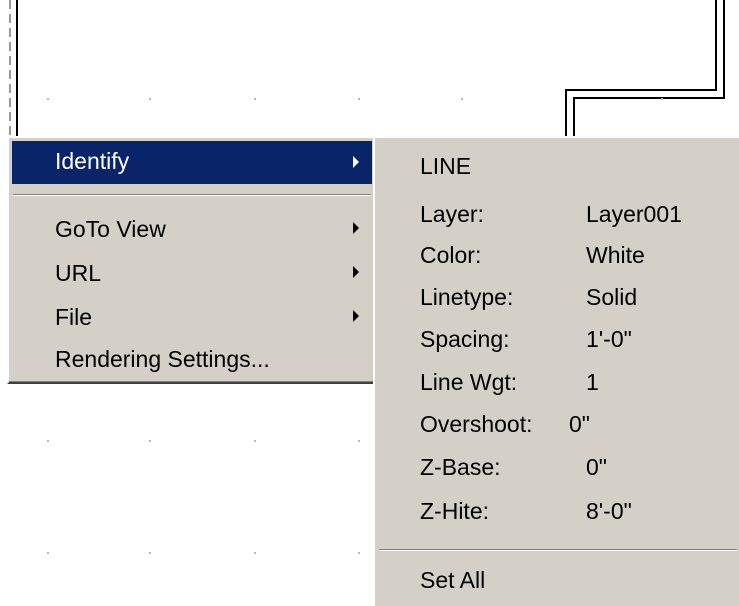  What do you see at coordinates (451, 255) in the screenshot?
I see `property-color-key: Color:` at bounding box center [451, 255].